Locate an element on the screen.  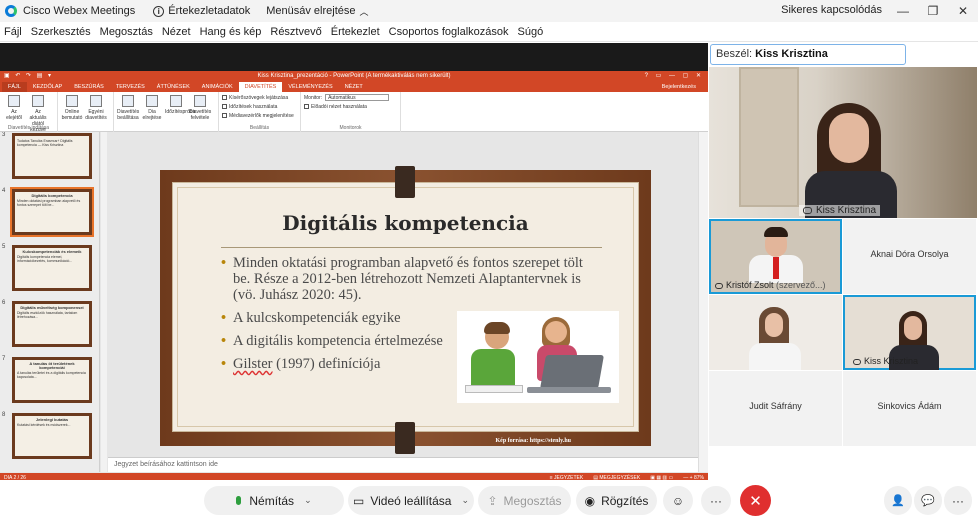
participant-name: Sinkovics Ádám is located at coordinates (909, 406).